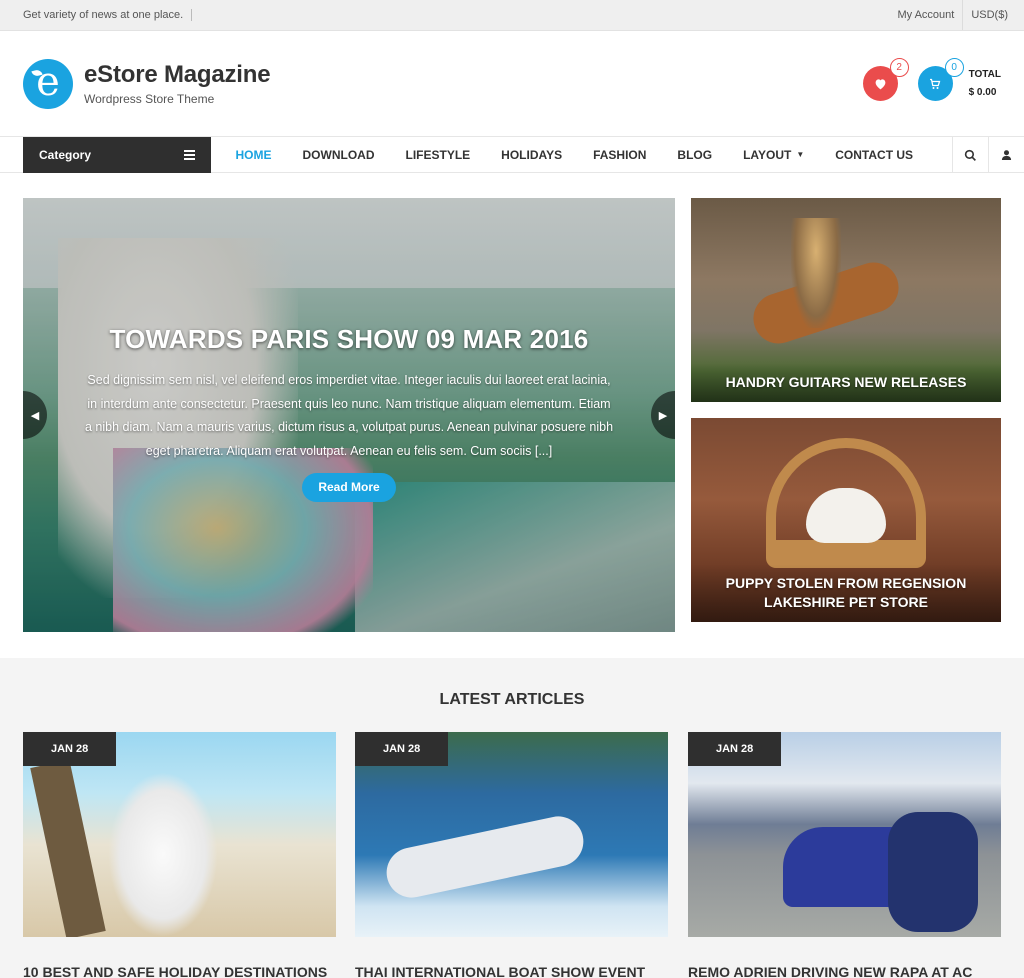  I want to click on article-title: THAI INTERNATIONAL BOAT SHOW EVENT, so click(511, 971).